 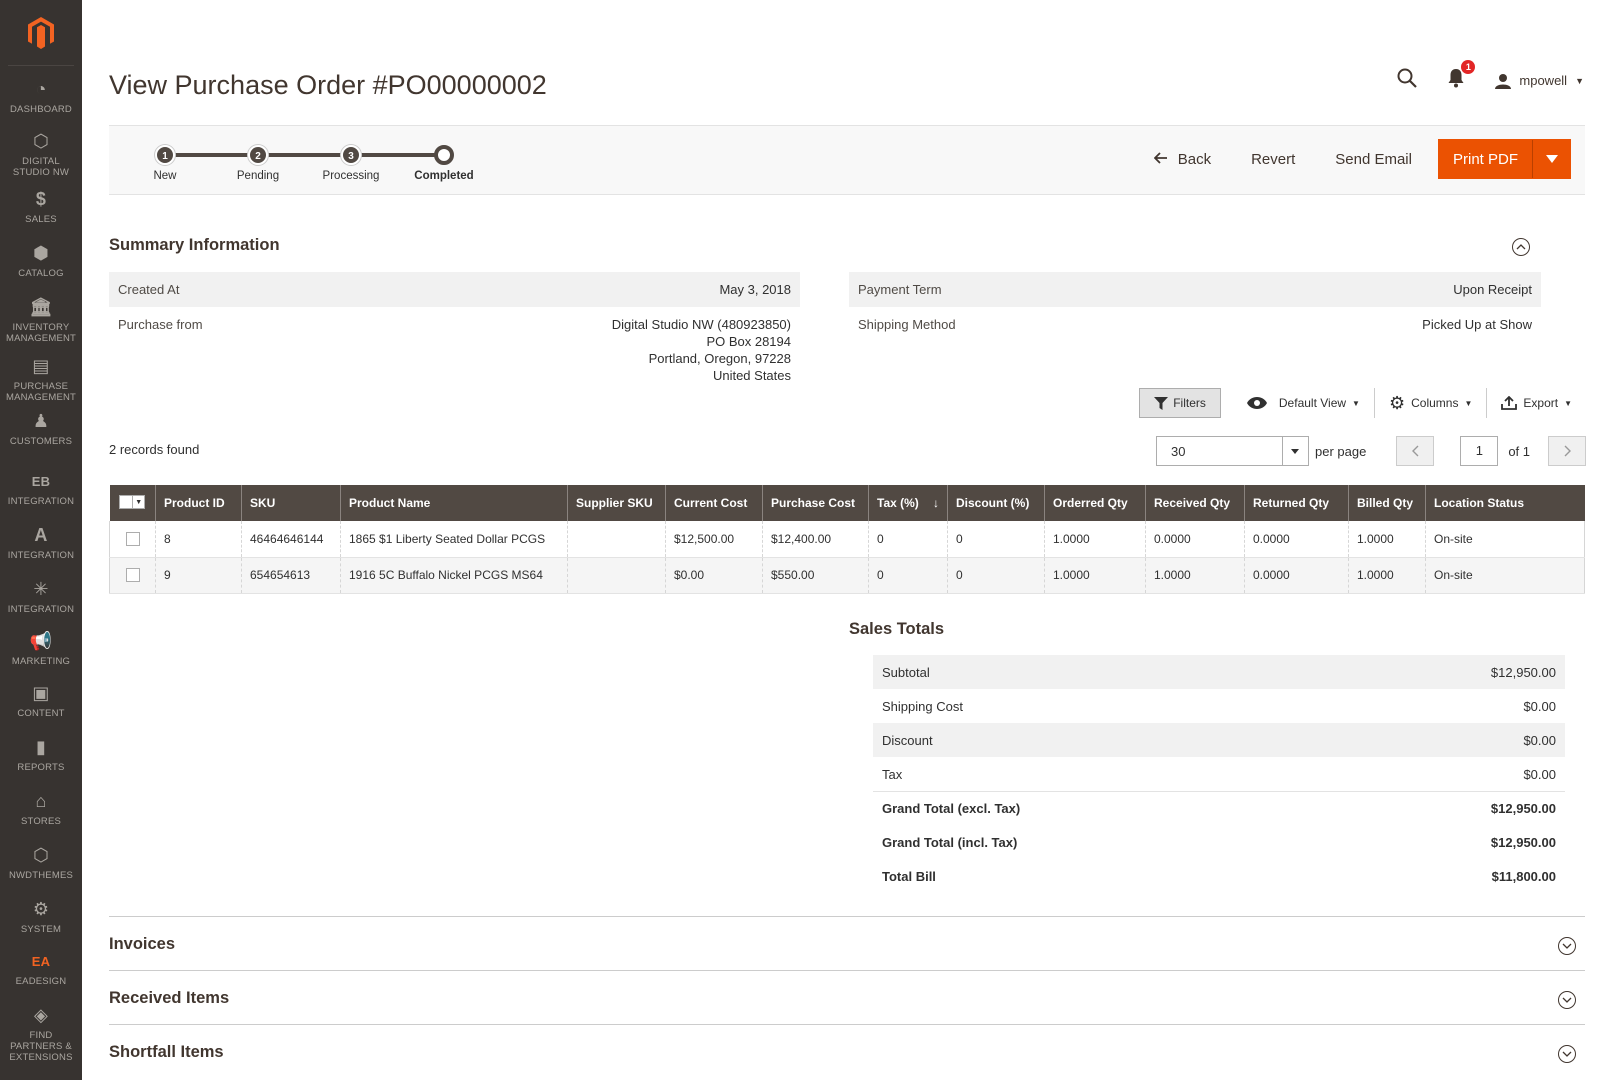 What do you see at coordinates (454, 575) in the screenshot?
I see `table-cell: 1916 5C Buffalo Nickel PCGS MS64` at bounding box center [454, 575].